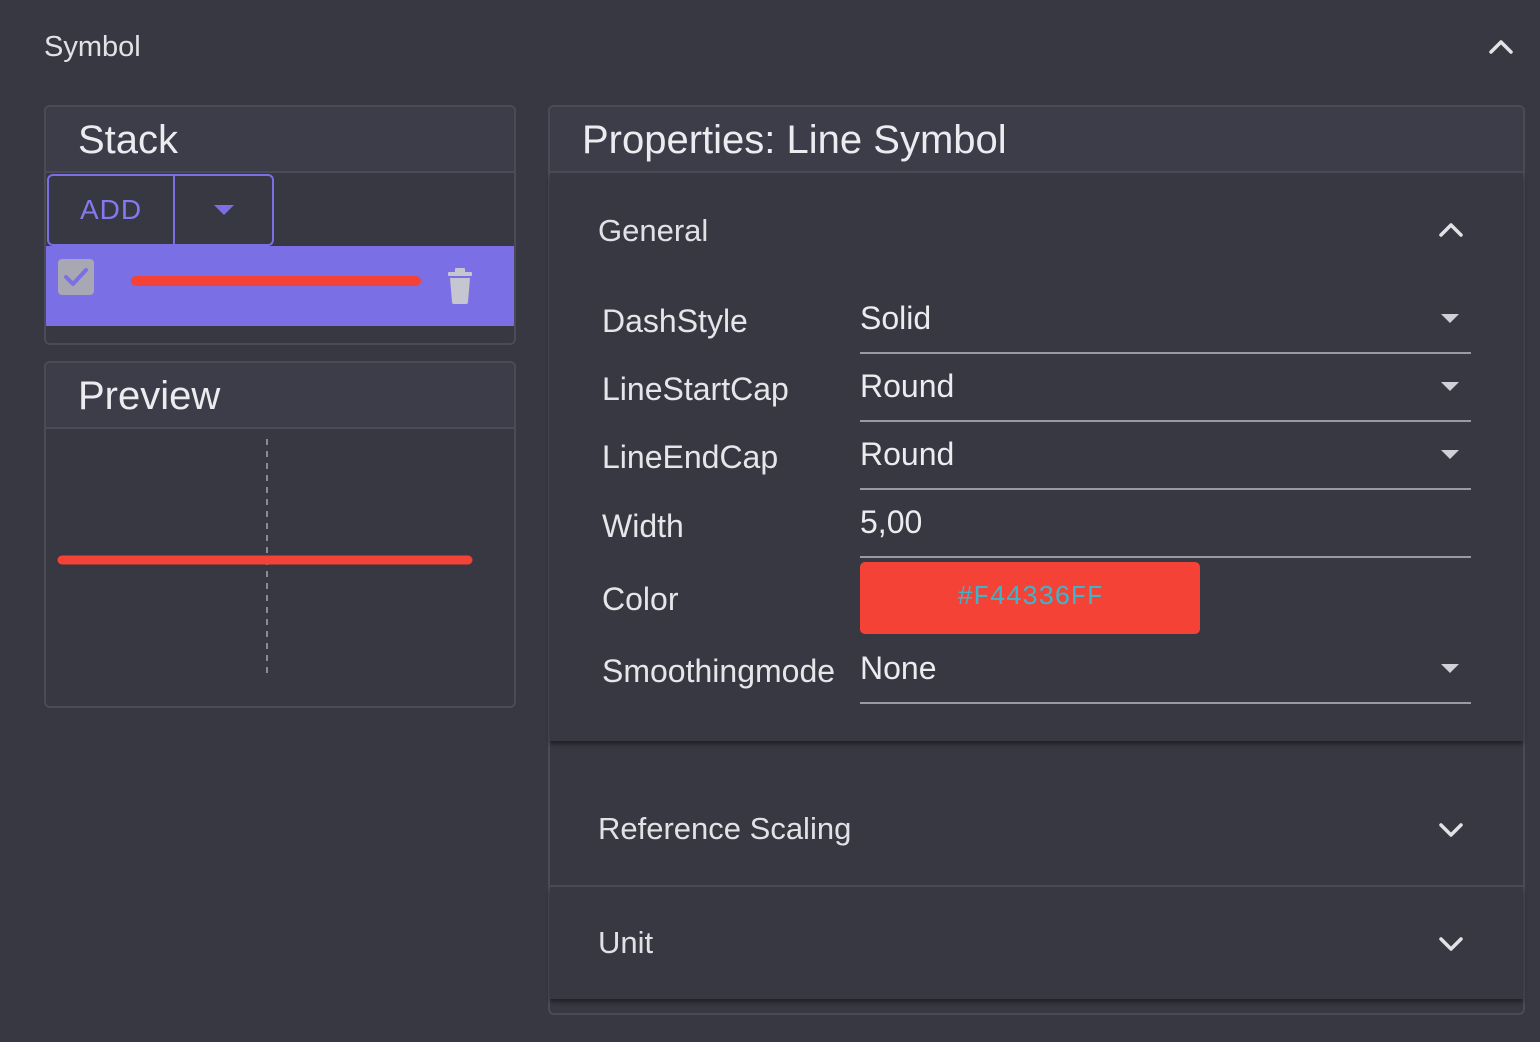 This screenshot has height=1042, width=1540. I want to click on linestartcap-select: Round, so click(1165, 388).